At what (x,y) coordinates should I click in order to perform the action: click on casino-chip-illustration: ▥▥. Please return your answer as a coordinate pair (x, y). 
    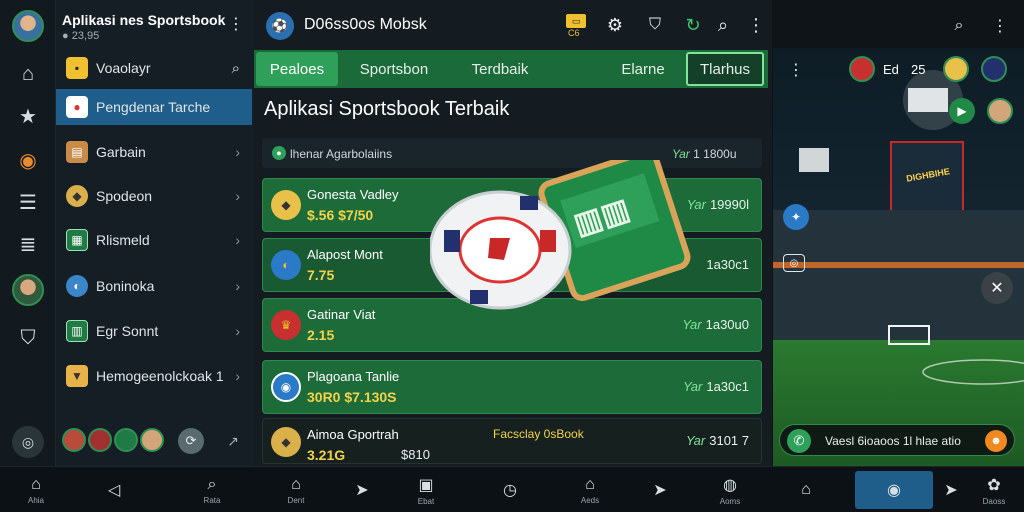
    Looking at the image, I should click on (560, 235).